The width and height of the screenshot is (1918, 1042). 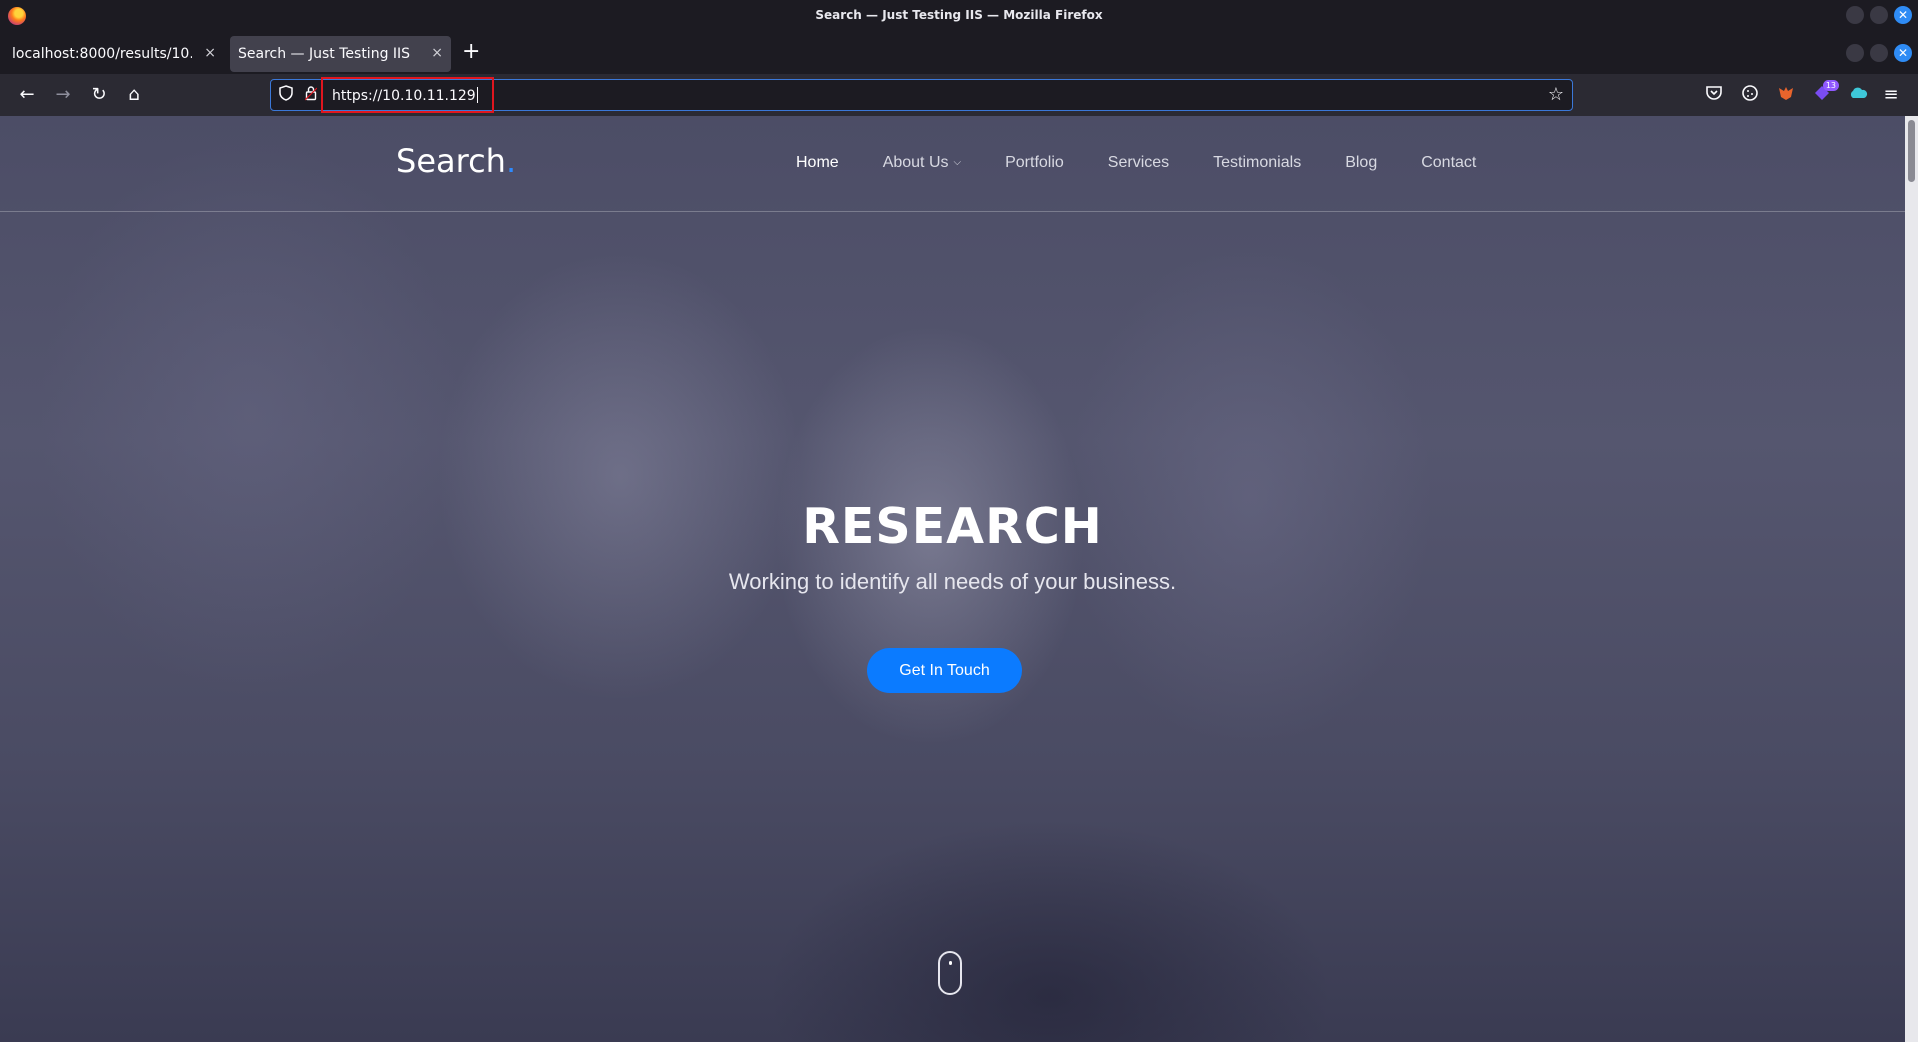 What do you see at coordinates (1911, 579) in the screenshot?
I see `page-scrollbar` at bounding box center [1911, 579].